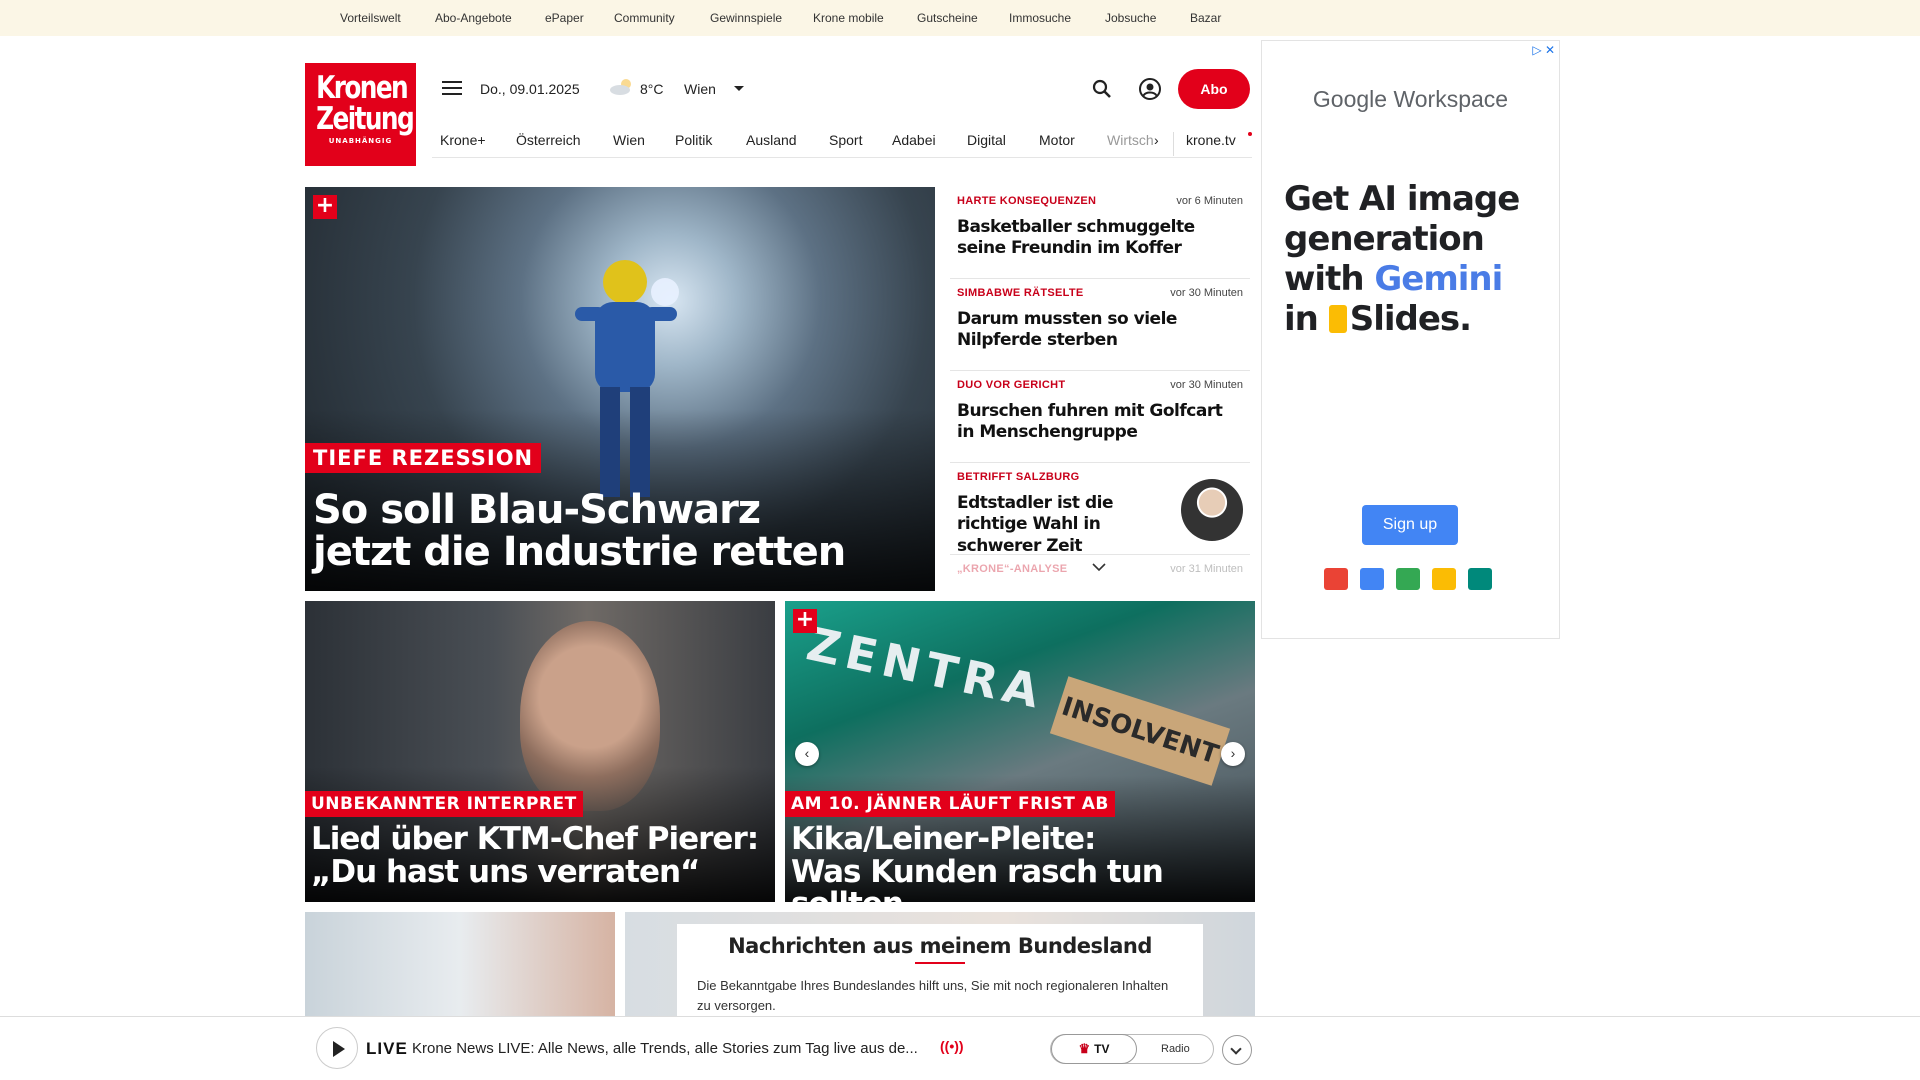  What do you see at coordinates (1211, 140) in the screenshot?
I see `nav-item-krone-tv: krone.tv` at bounding box center [1211, 140].